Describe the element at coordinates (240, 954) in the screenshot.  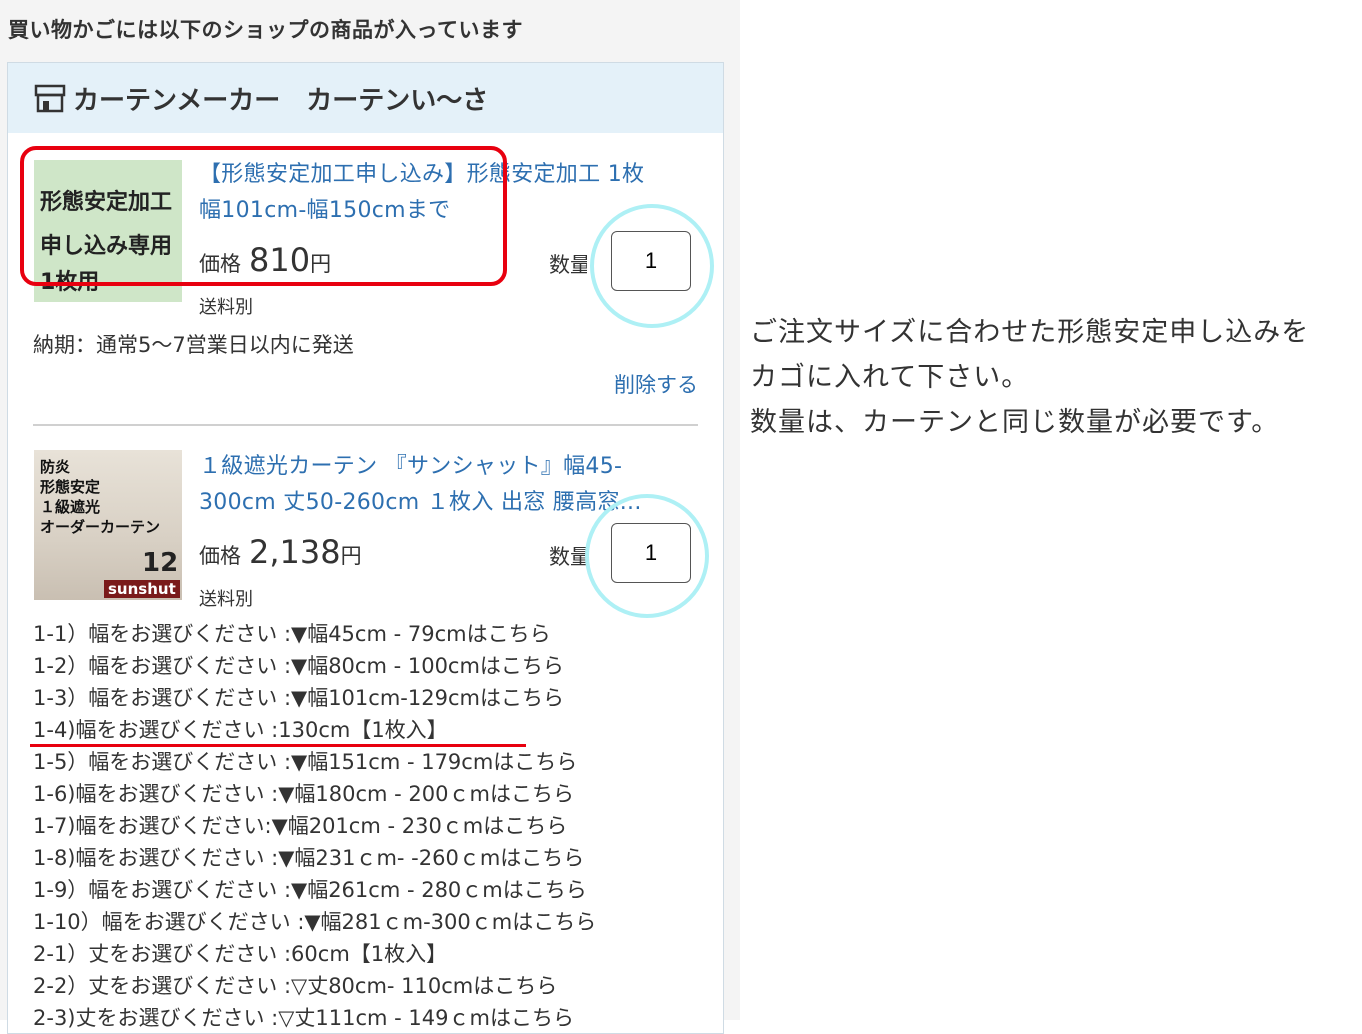
I see `option-line: 2-1）丈をお選びください :60cm【1枚入】` at that location.